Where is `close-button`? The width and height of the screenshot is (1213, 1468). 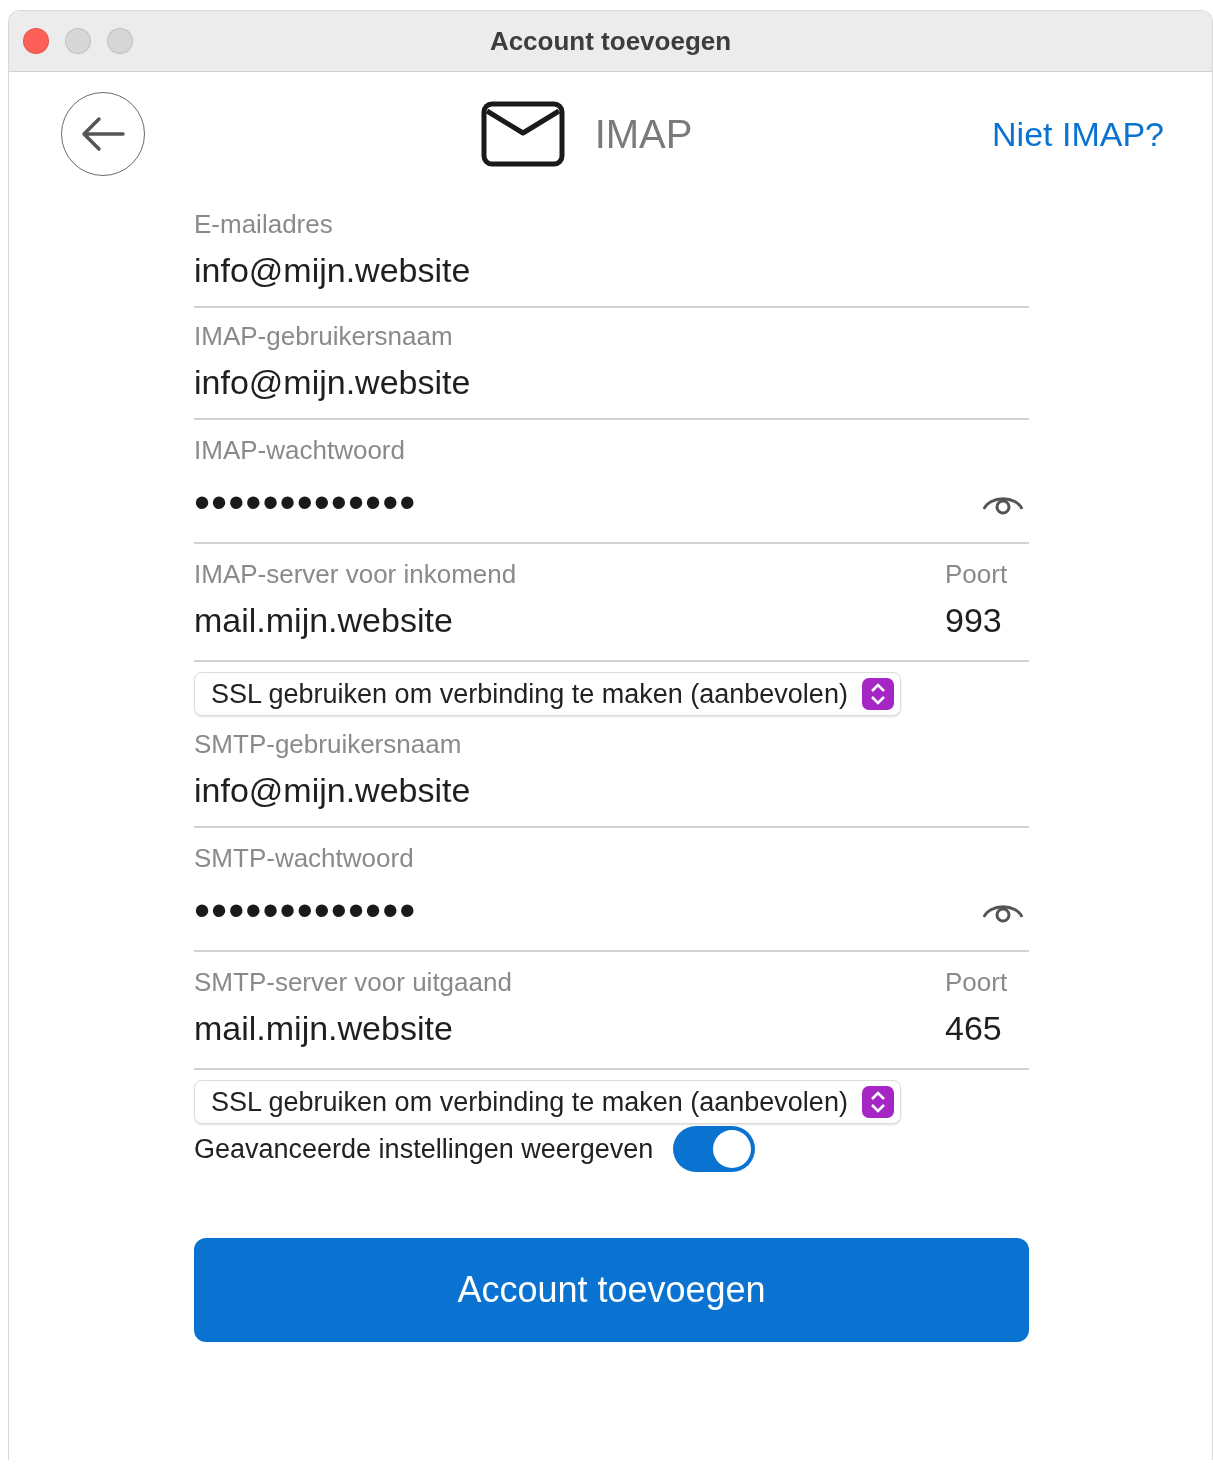 close-button is located at coordinates (36, 41).